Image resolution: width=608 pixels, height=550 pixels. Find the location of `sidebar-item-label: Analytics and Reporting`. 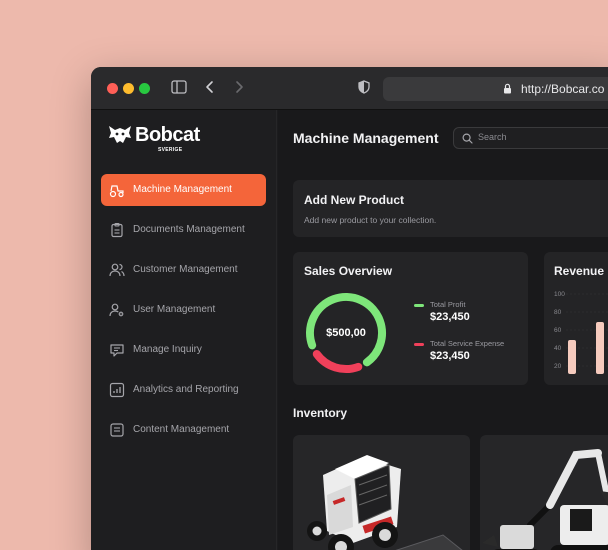

sidebar-item-label: Analytics and Reporting is located at coordinates (186, 389).